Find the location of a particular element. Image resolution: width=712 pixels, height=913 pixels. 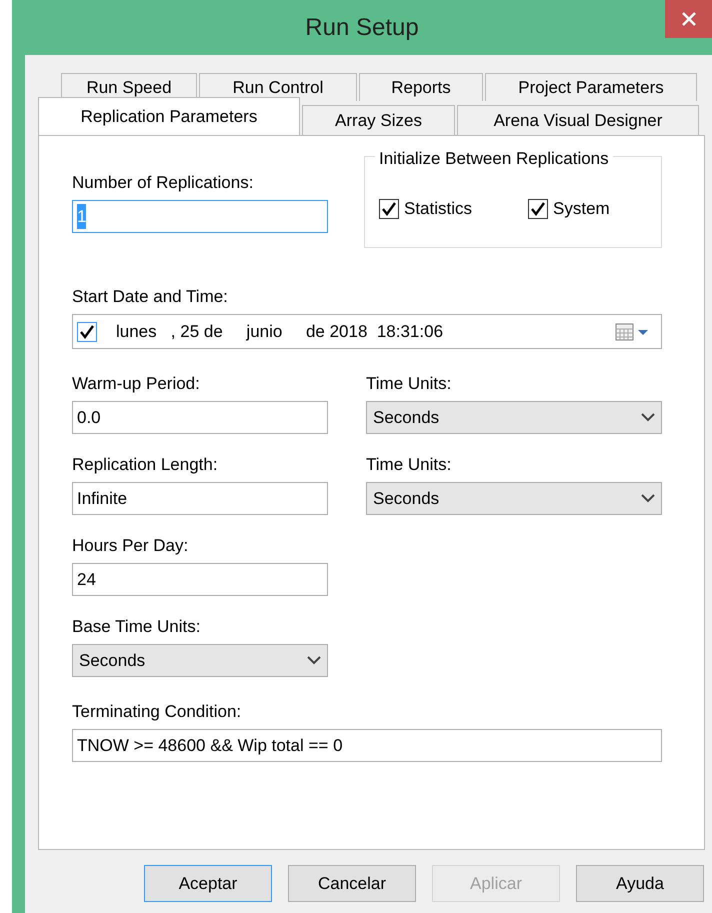

field-label: Hours Per Day: is located at coordinates (130, 546).